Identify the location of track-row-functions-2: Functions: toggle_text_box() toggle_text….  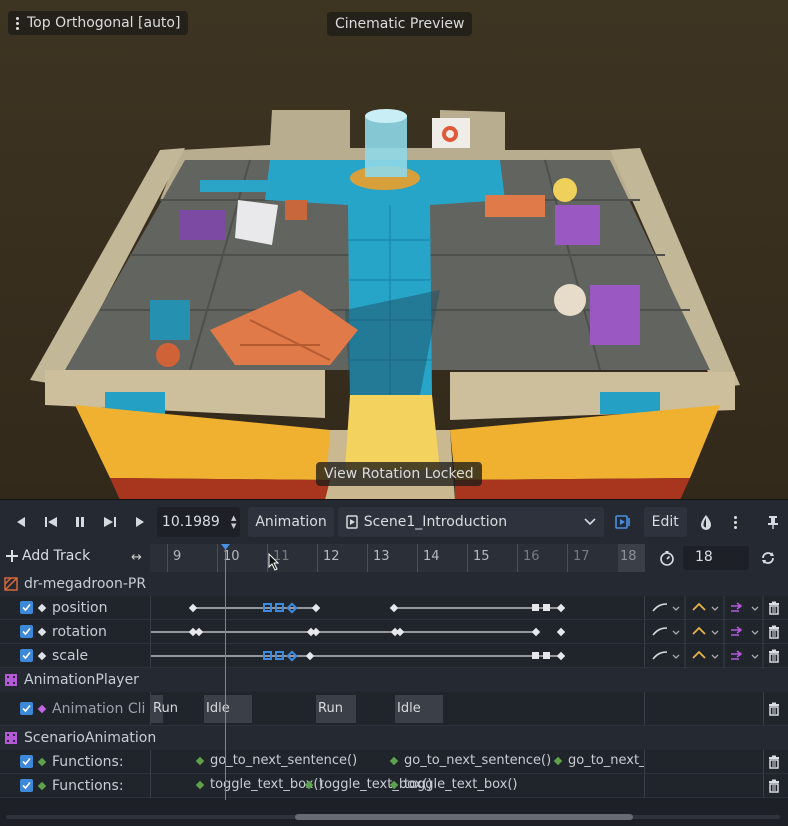
(394, 786).